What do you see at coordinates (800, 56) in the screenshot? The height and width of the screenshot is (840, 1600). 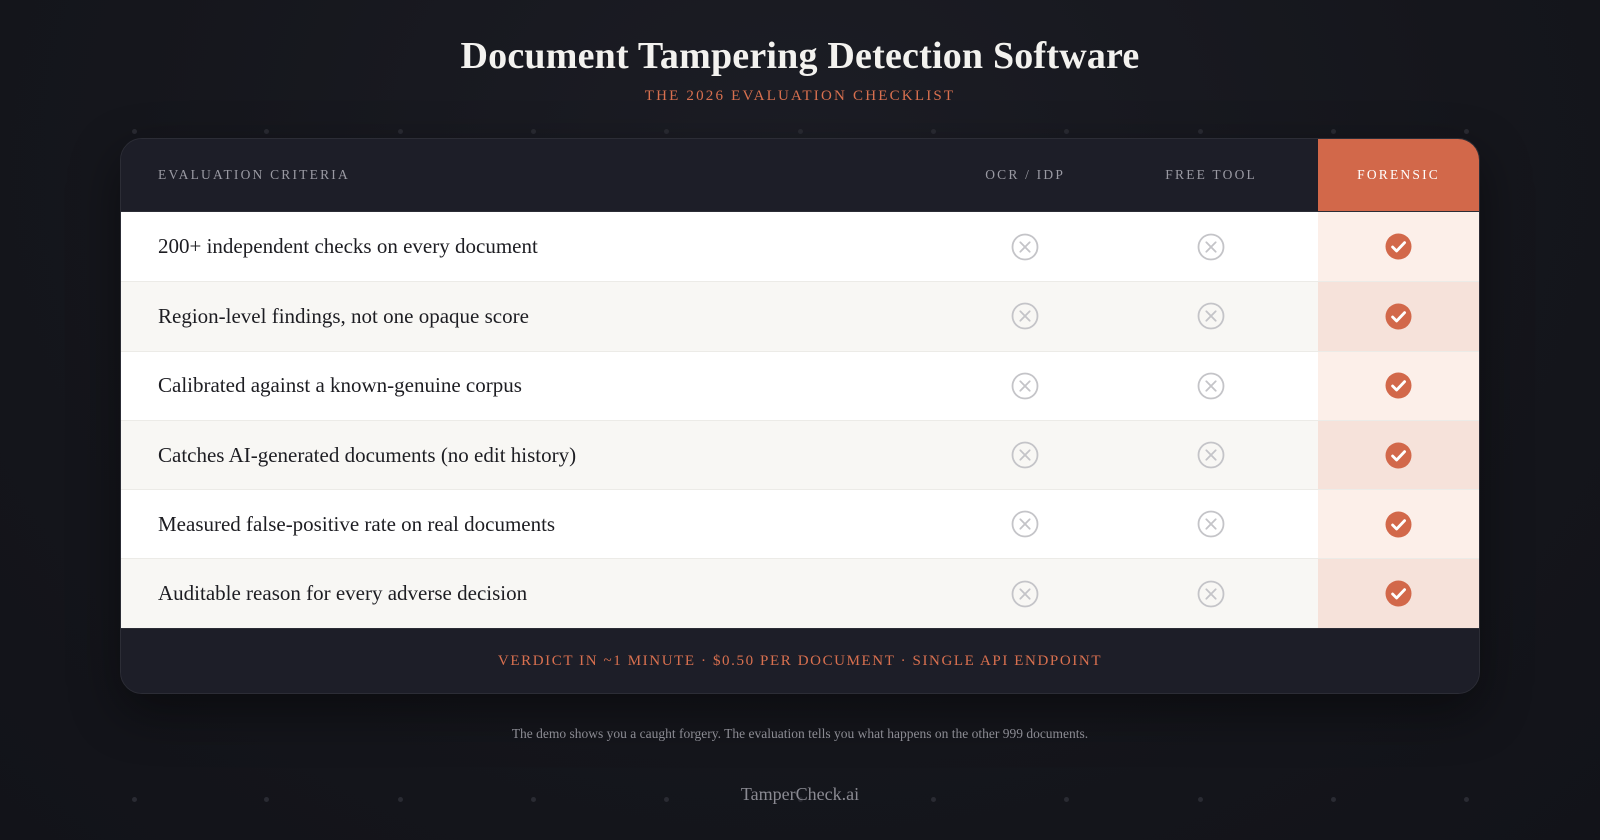 I see `page-title: Document Tampering Detection Software` at bounding box center [800, 56].